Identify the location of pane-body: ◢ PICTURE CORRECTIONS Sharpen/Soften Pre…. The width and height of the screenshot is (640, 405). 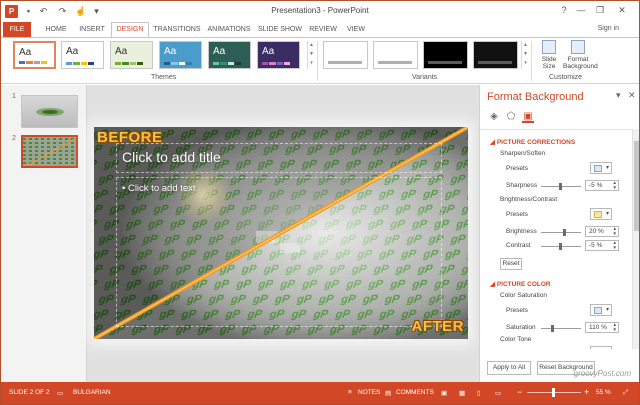
(556, 239).